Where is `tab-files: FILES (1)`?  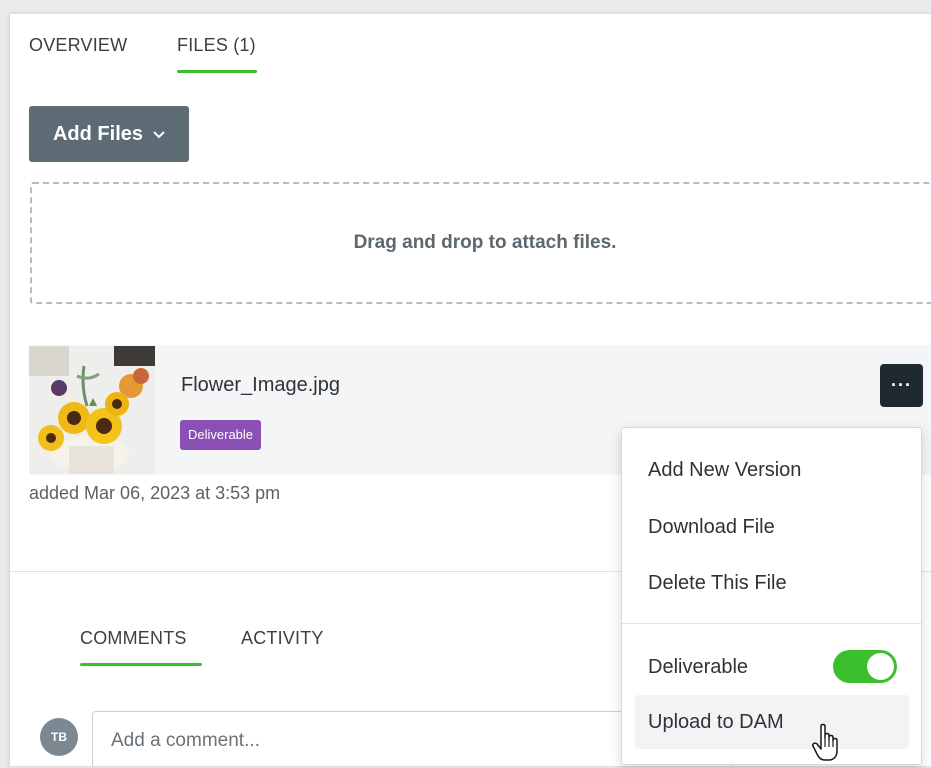
tab-files: FILES (1) is located at coordinates (216, 45).